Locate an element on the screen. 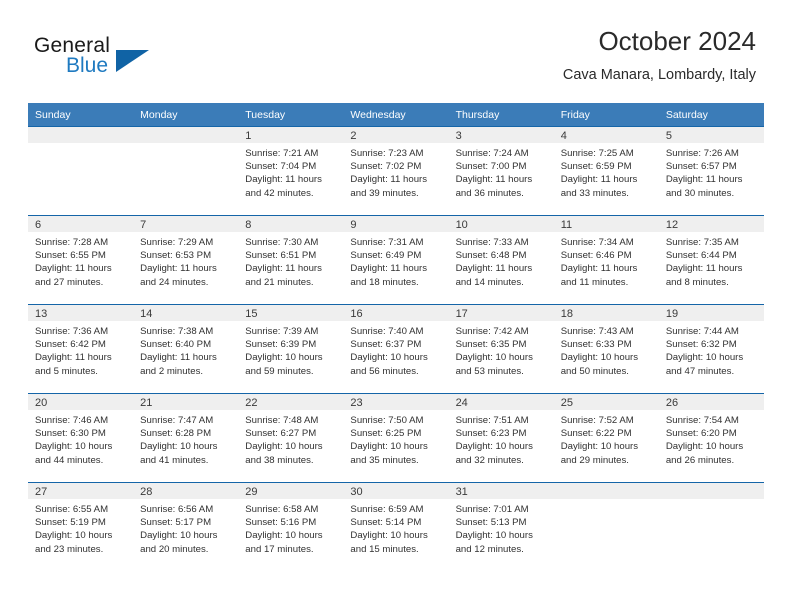 The width and height of the screenshot is (792, 612). sunset-time: Sunset: 6:42 PM is located at coordinates (70, 345).